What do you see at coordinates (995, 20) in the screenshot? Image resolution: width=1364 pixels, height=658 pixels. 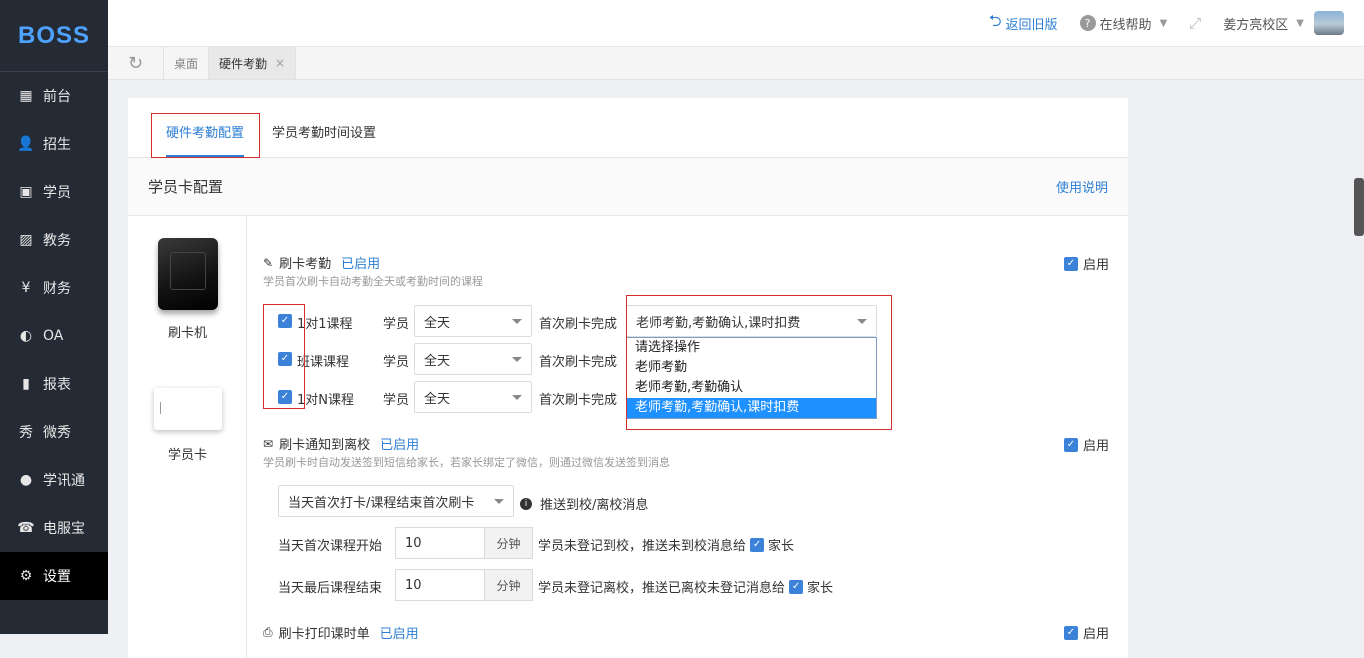 I see `undo-icon: ⮌` at bounding box center [995, 20].